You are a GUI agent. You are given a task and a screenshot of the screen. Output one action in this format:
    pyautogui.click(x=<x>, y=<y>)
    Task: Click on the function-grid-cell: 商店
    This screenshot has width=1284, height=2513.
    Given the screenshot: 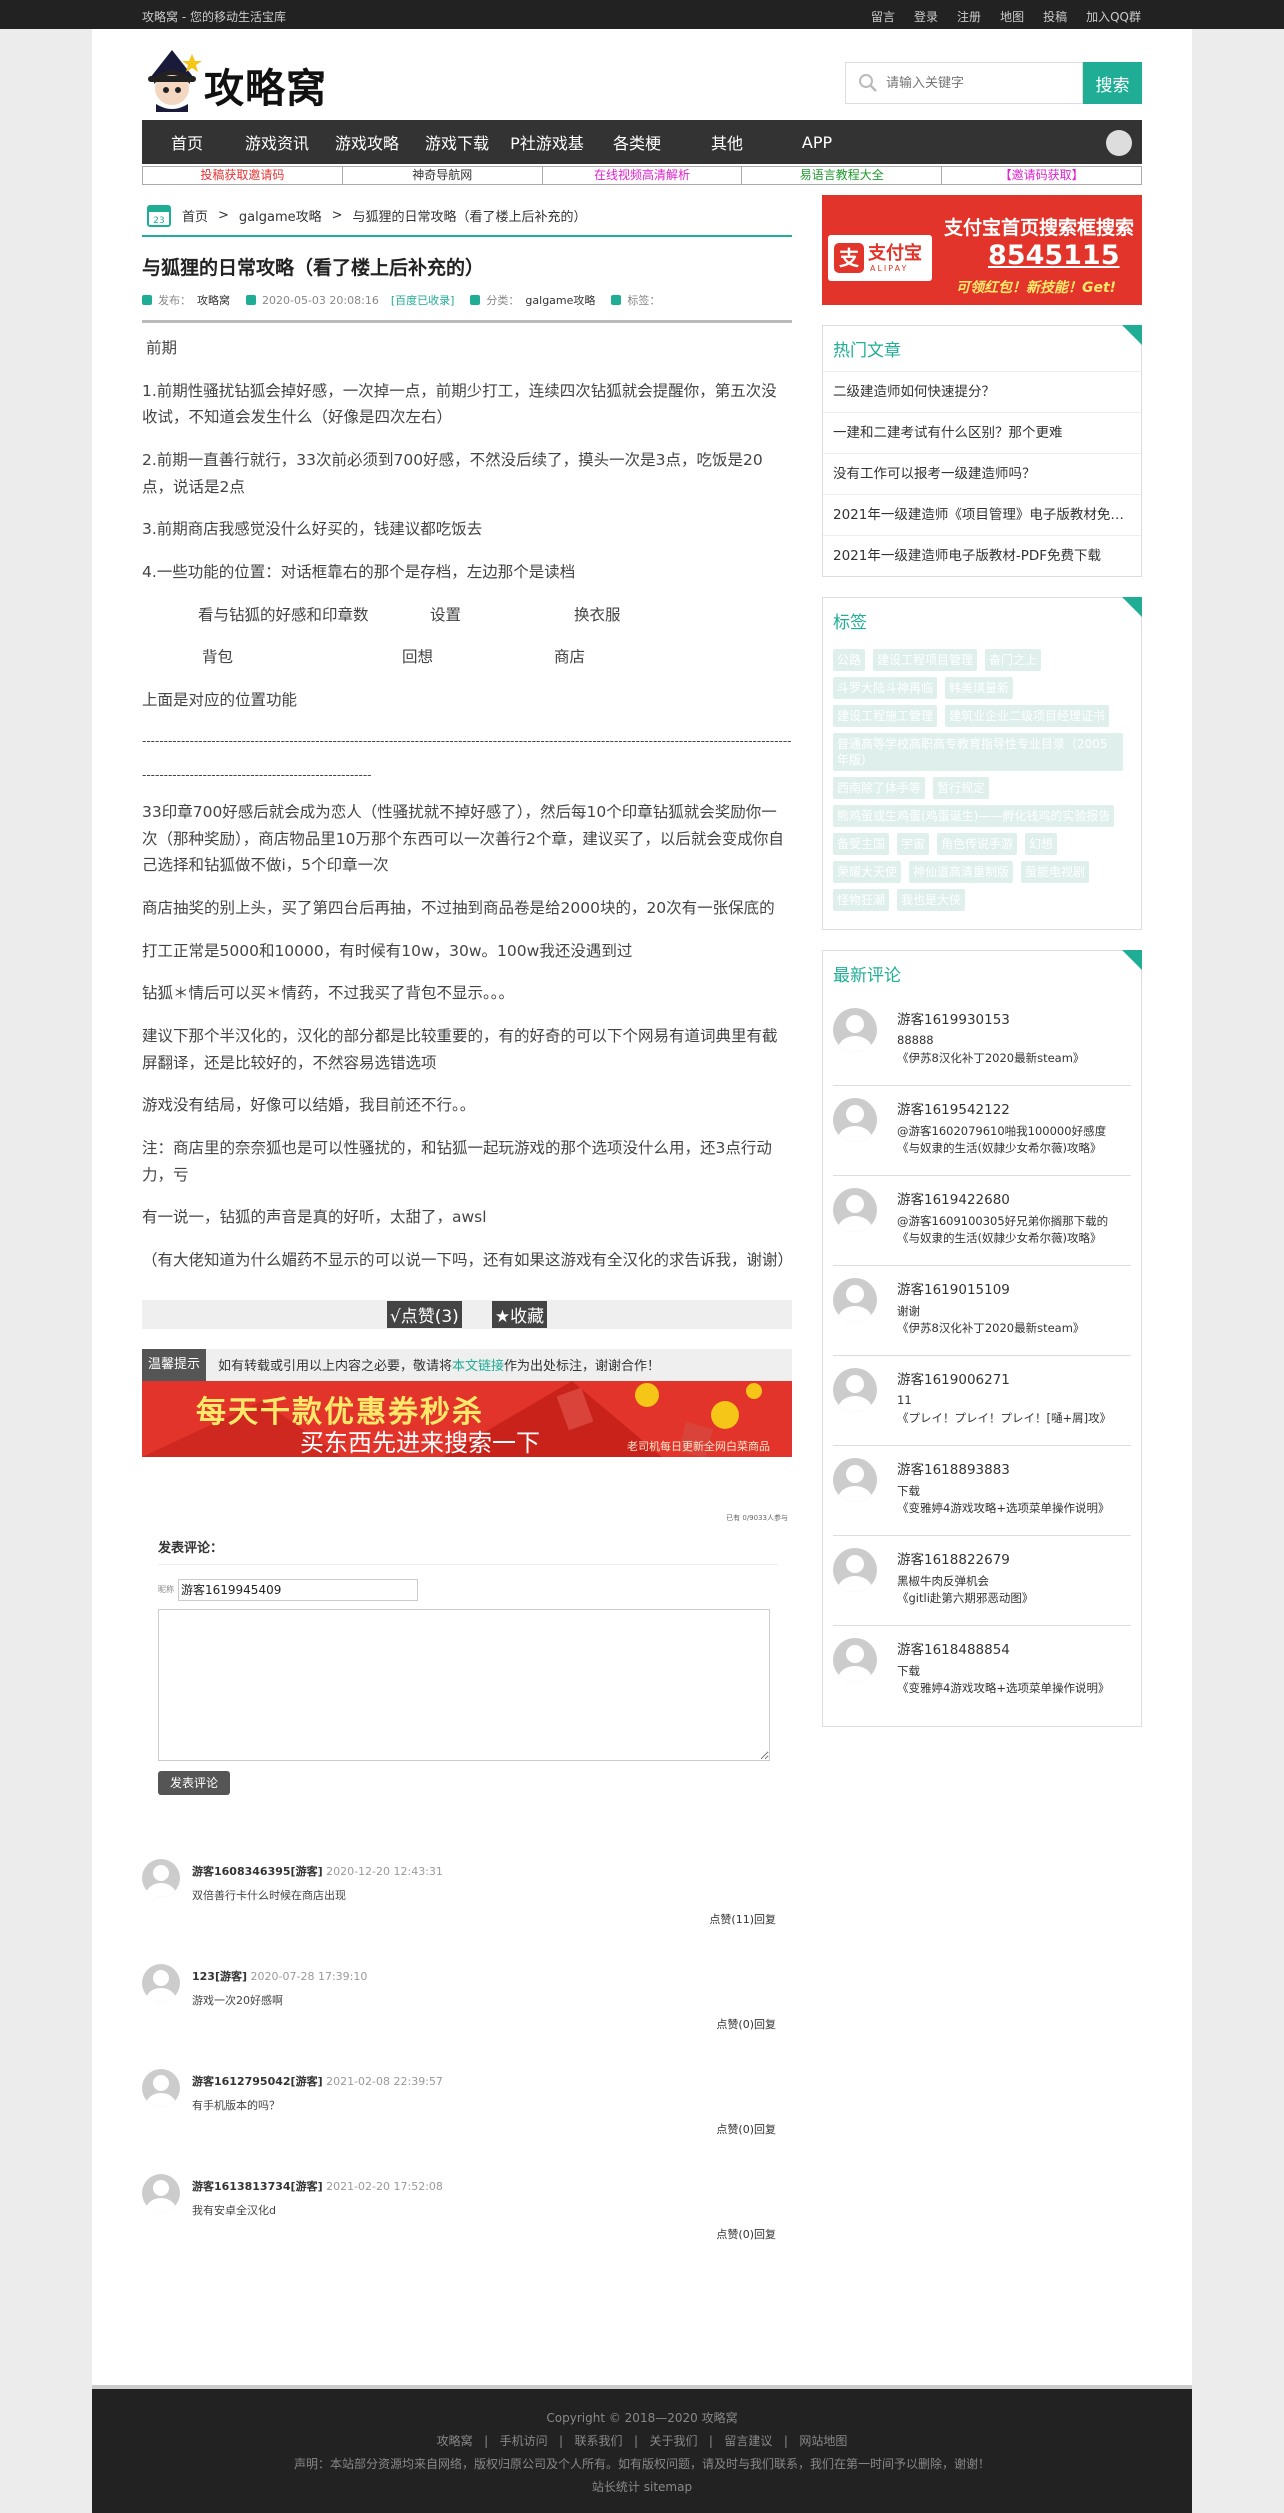 What is the action you would take?
    pyautogui.click(x=570, y=657)
    